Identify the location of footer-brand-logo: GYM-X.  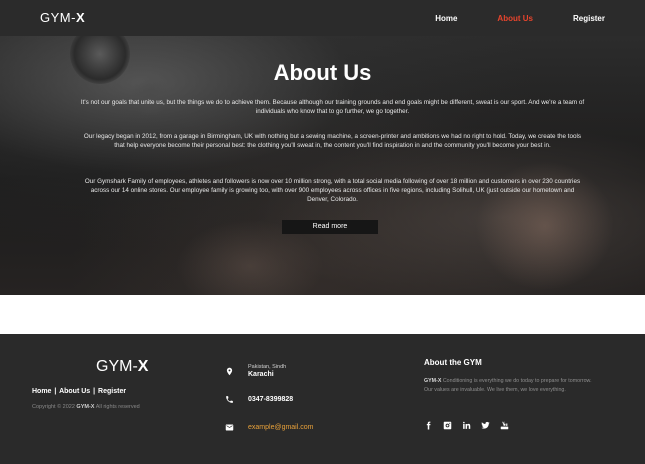
(122, 367).